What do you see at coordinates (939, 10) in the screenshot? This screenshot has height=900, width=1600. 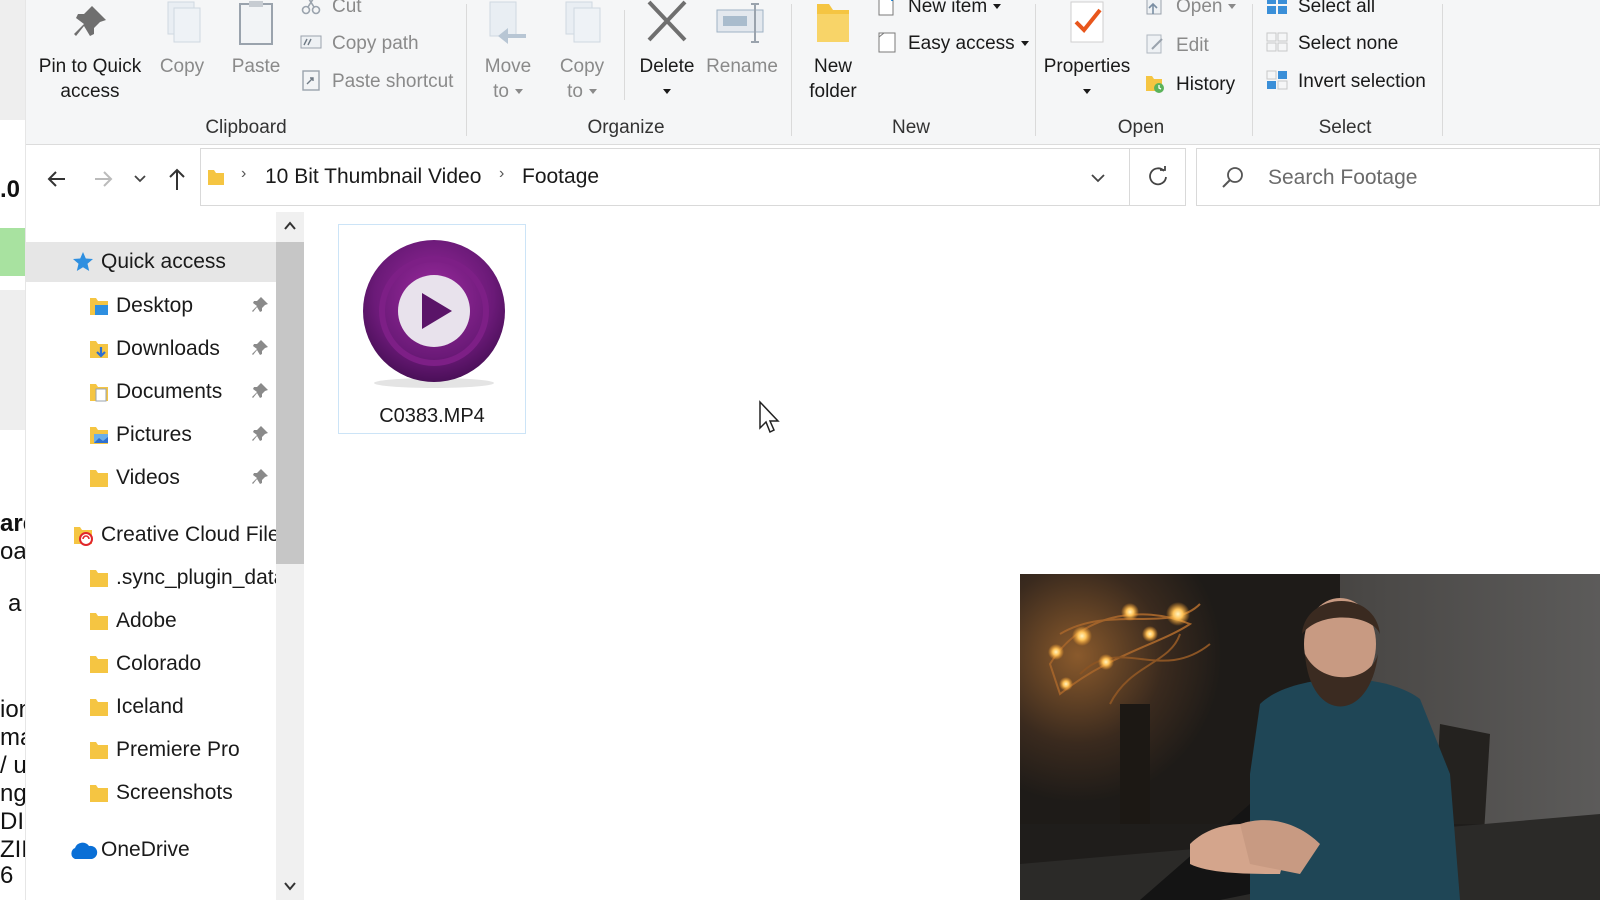 I see `new-item-button: New item` at bounding box center [939, 10].